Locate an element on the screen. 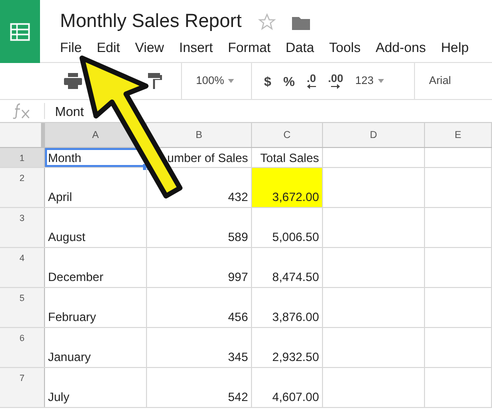 This screenshot has height=419, width=492. increase-decimals-button: .00 is located at coordinates (336, 81).